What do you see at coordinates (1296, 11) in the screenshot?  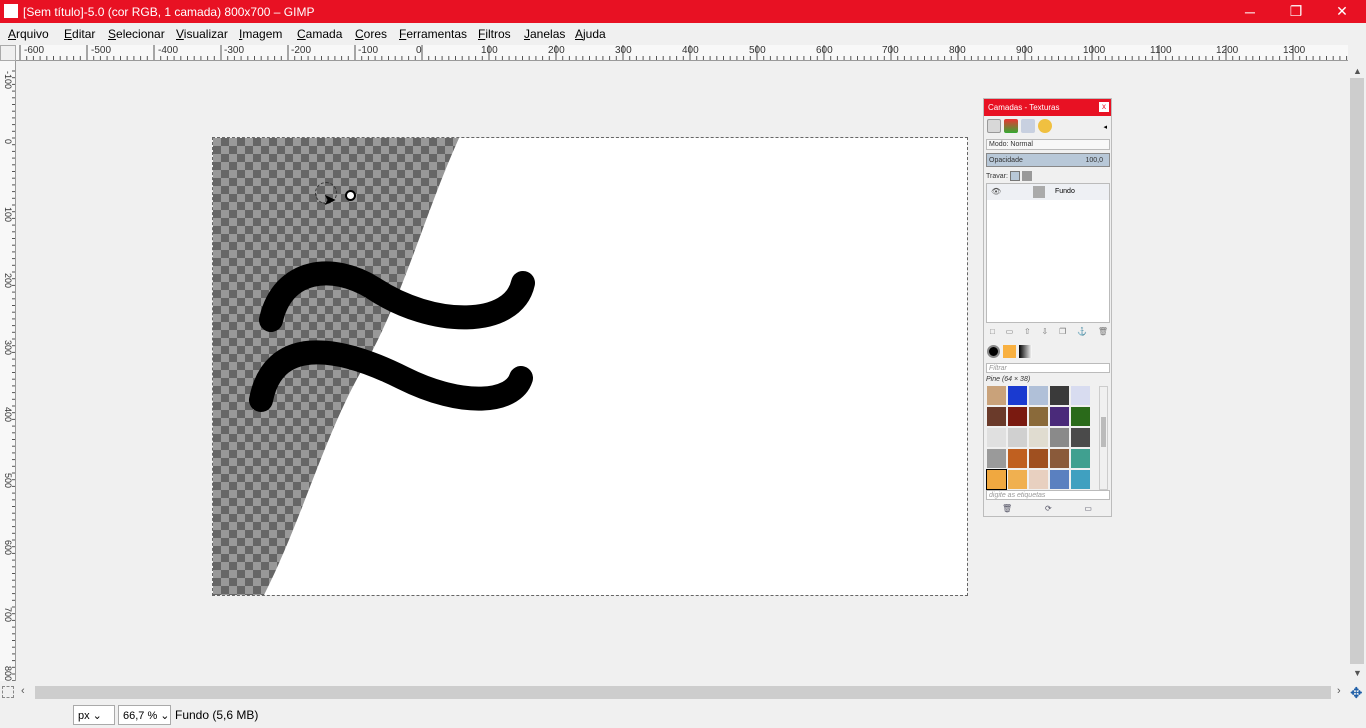 I see `maximize-button: ❐` at bounding box center [1296, 11].